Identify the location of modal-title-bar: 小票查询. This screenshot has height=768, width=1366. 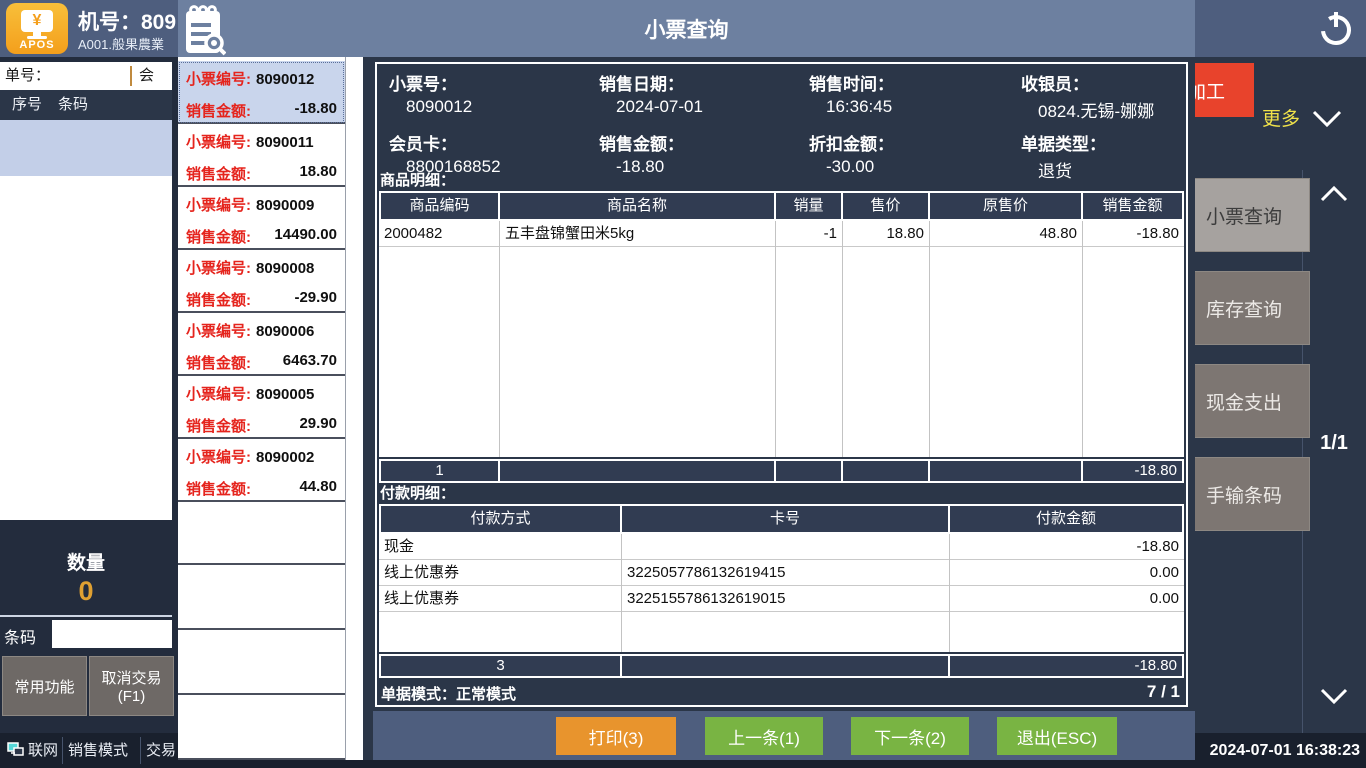
(686, 28).